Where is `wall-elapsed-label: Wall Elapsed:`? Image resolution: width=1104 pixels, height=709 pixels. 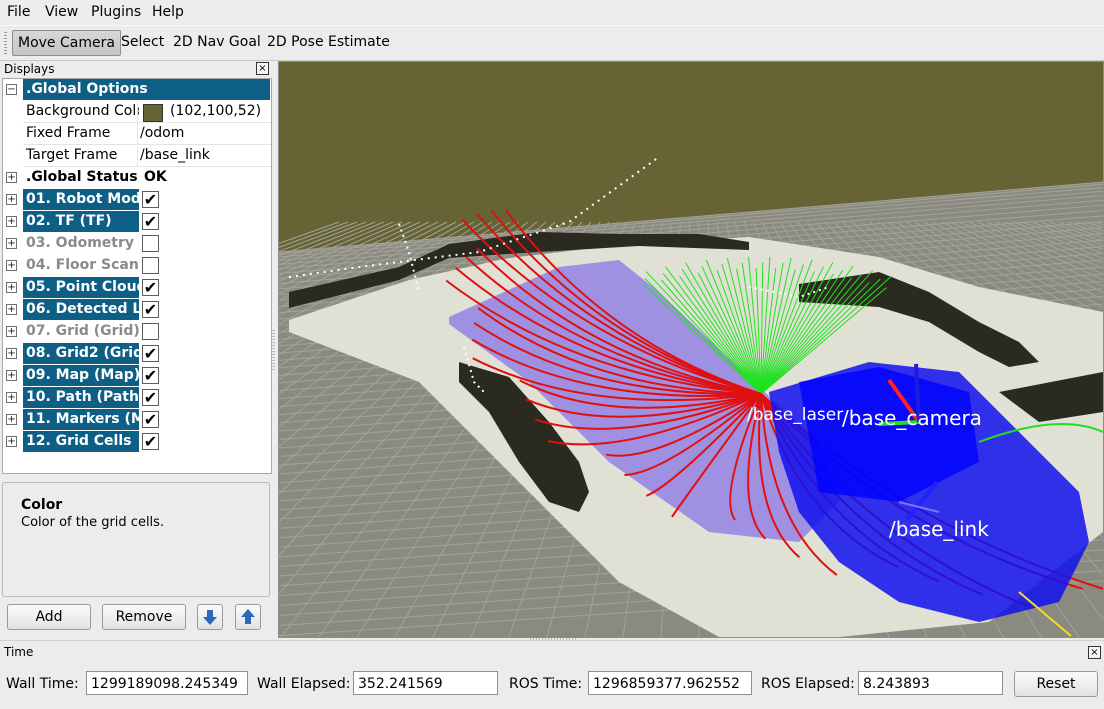
wall-elapsed-label: Wall Elapsed: is located at coordinates (304, 684).